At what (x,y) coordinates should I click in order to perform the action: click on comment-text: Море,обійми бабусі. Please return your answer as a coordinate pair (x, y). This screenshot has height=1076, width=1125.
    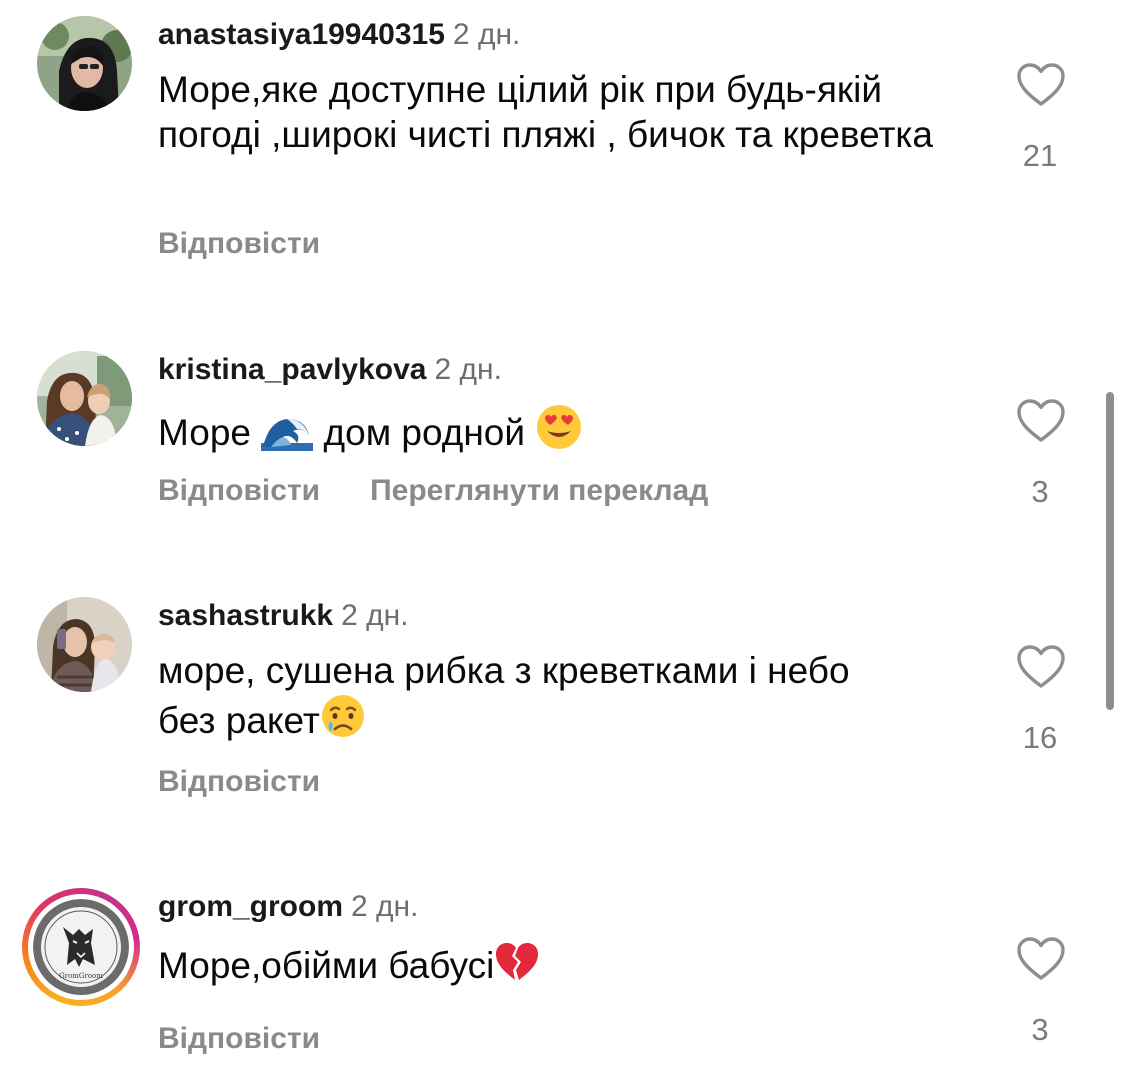
    Looking at the image, I should click on (558, 964).